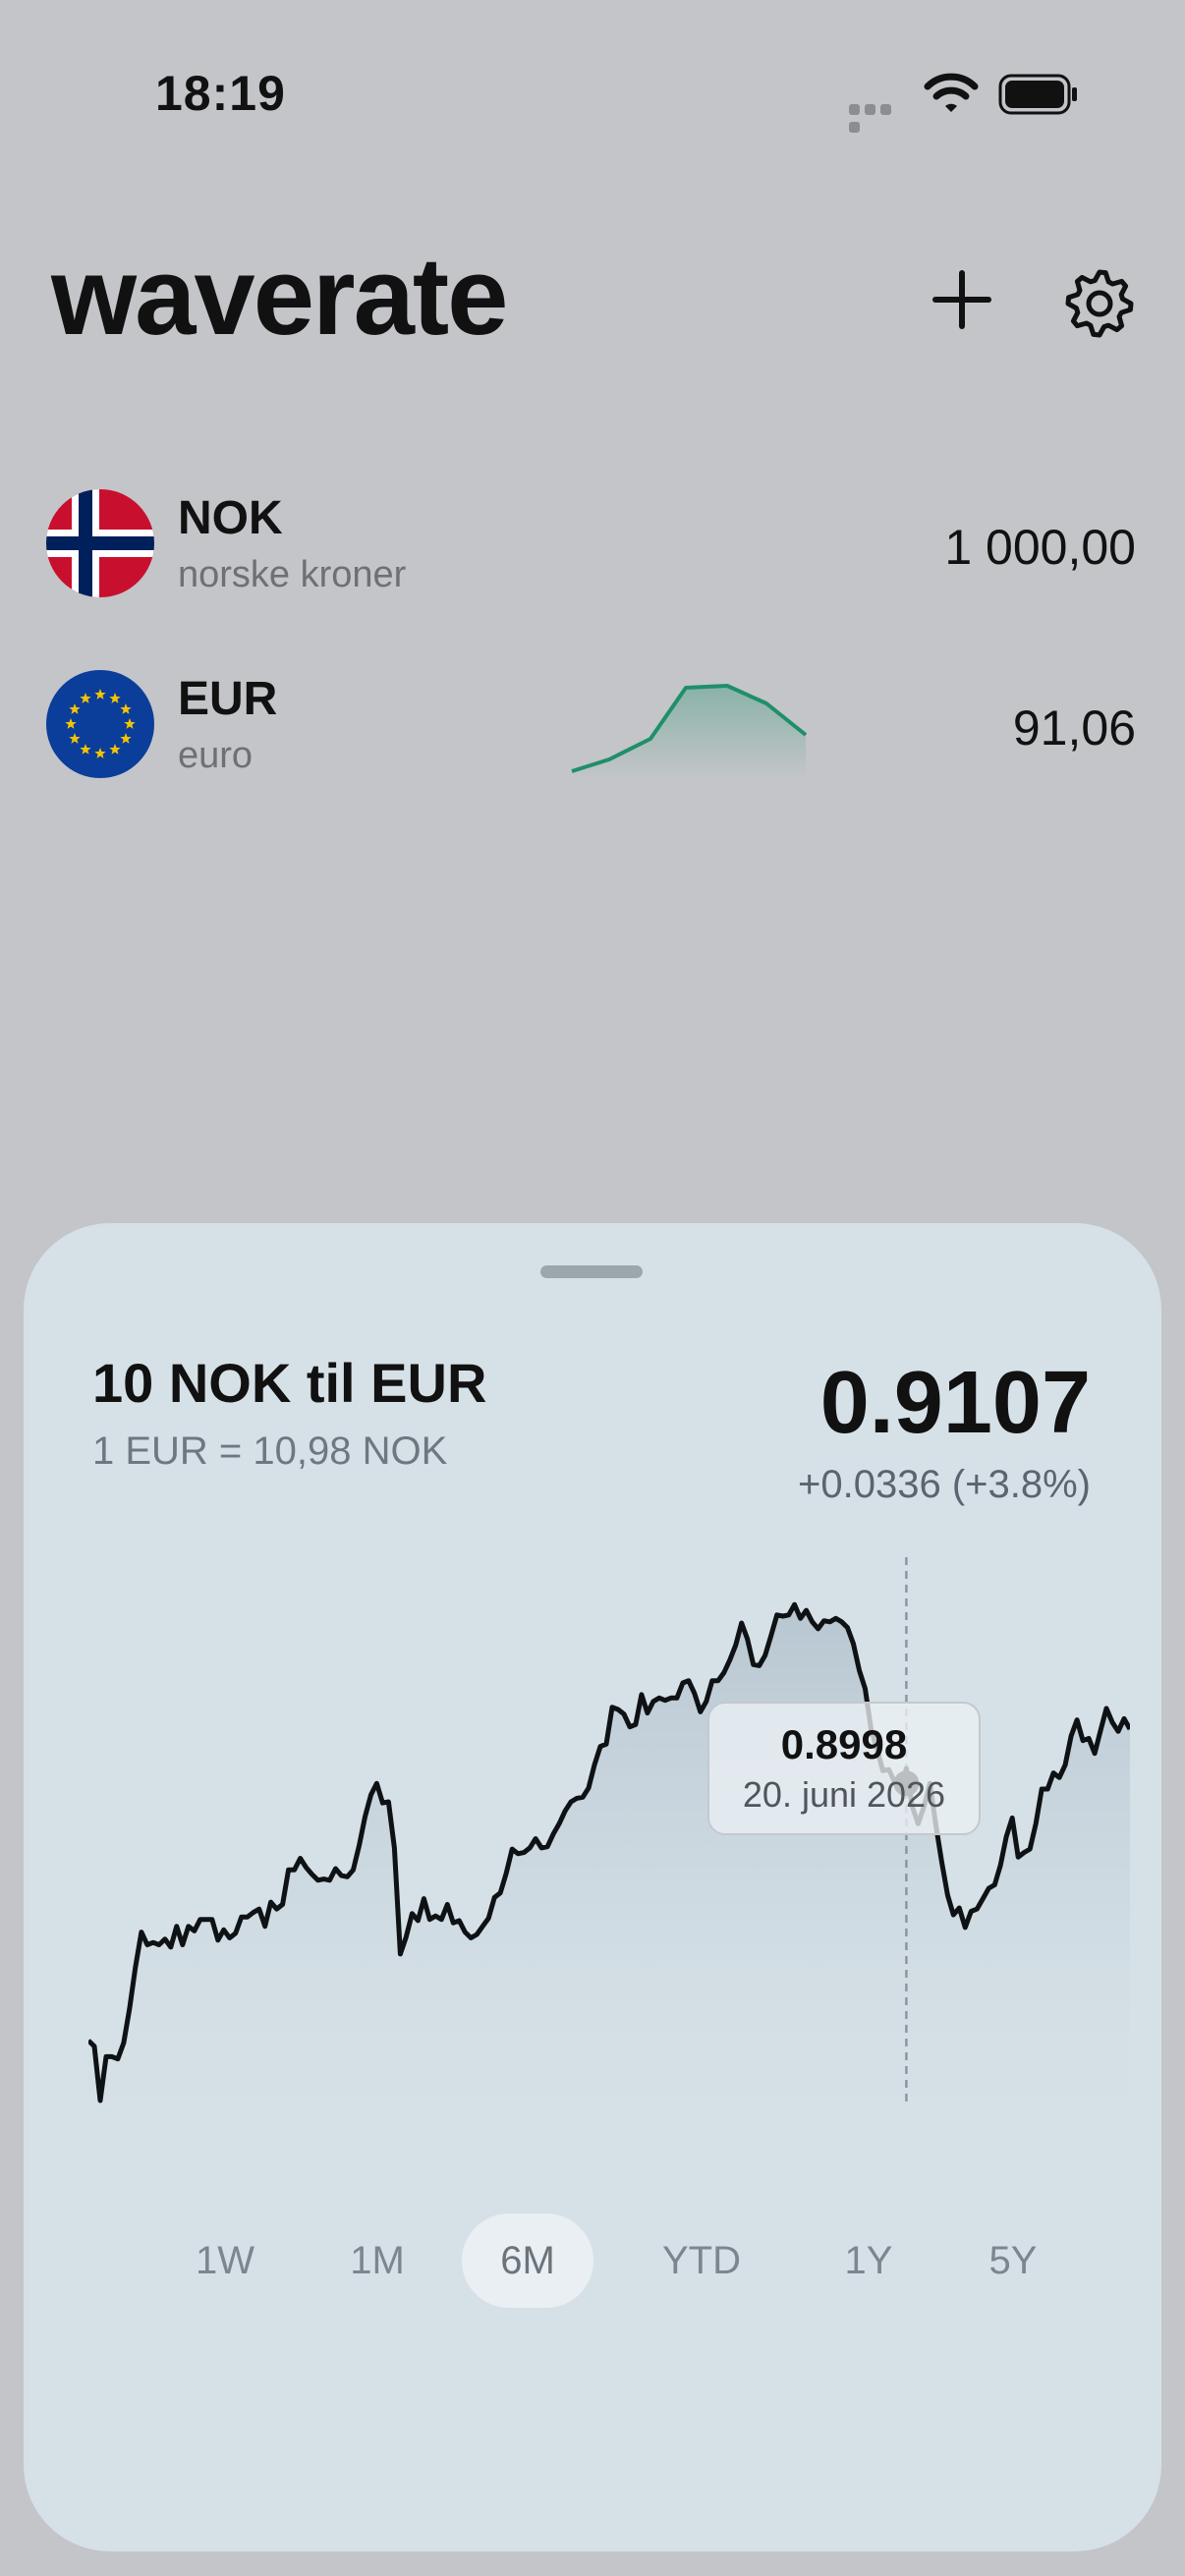 The width and height of the screenshot is (1185, 2576). What do you see at coordinates (1040, 547) in the screenshot?
I see `currency-amount: 1 000,00` at bounding box center [1040, 547].